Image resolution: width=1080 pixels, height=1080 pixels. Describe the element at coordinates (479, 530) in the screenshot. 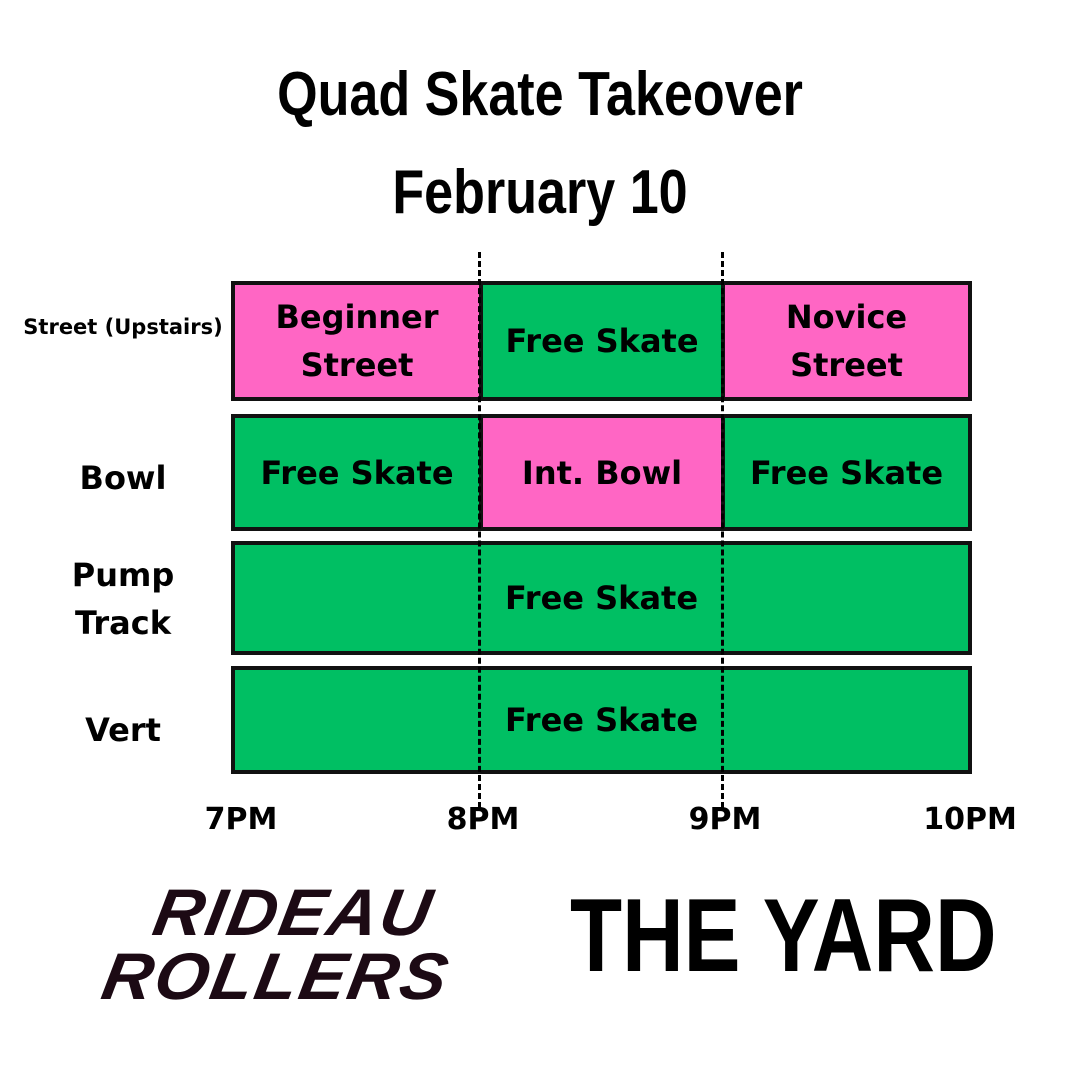

I see `divider-8pm` at that location.